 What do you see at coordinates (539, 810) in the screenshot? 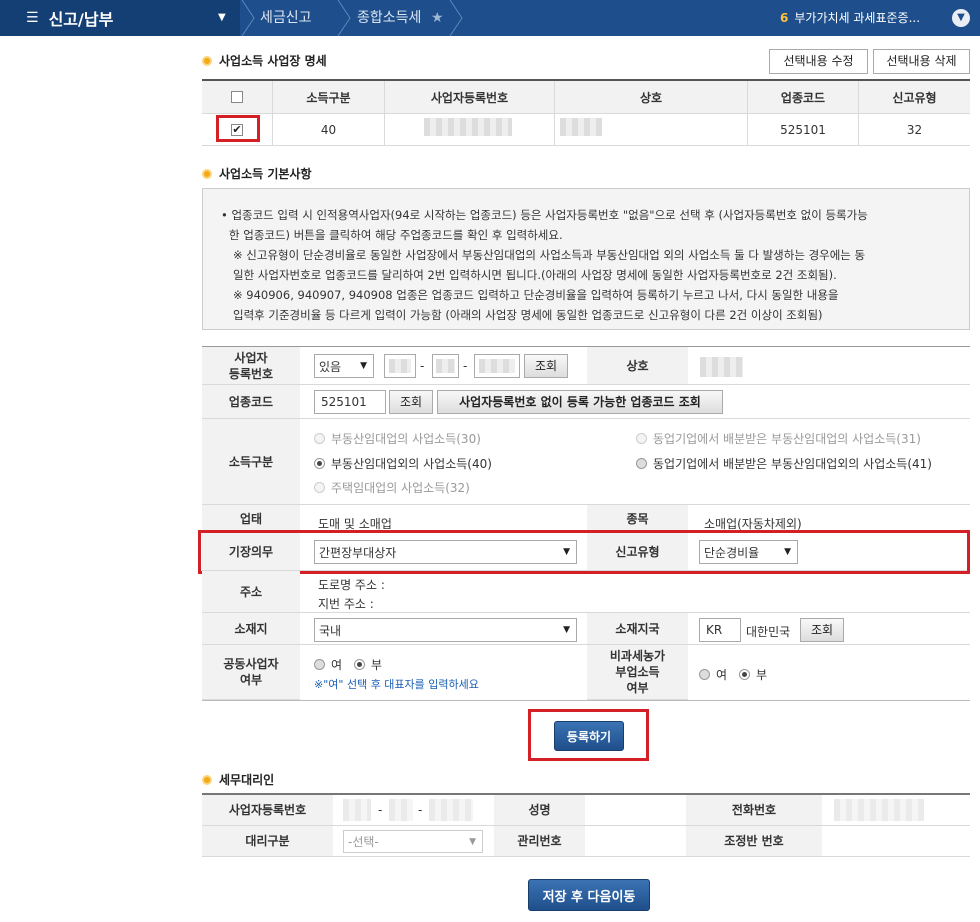
I see `agent-name-label: 성명` at bounding box center [539, 810].